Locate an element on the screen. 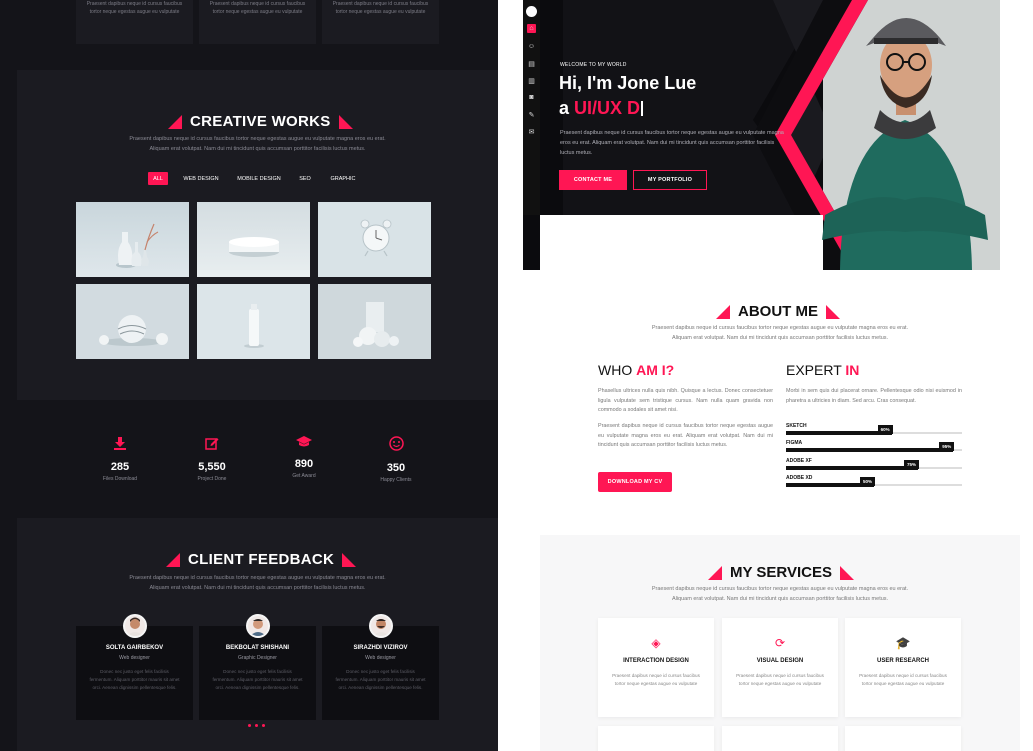 The height and width of the screenshot is (751, 1033). skill-percent: 60% is located at coordinates (885, 429).